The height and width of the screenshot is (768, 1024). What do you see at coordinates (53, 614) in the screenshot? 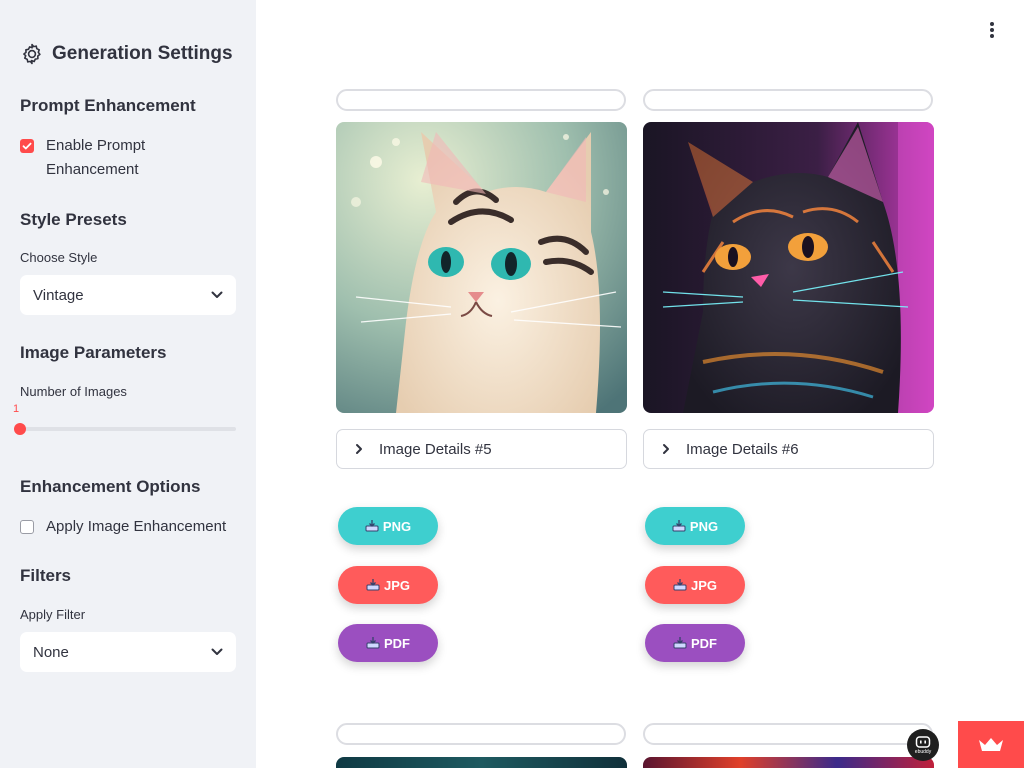
I see `apply-filter-label: Apply Filter` at bounding box center [53, 614].